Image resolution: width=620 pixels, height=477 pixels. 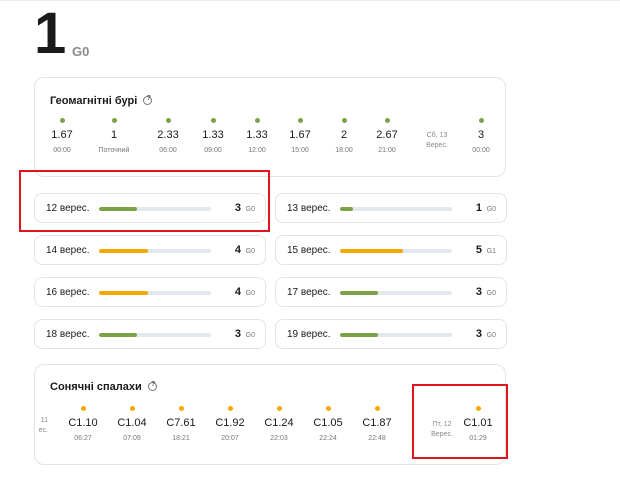 What do you see at coordinates (213, 136) in the screenshot?
I see `forecast-slot: 1.33 09:00` at bounding box center [213, 136].